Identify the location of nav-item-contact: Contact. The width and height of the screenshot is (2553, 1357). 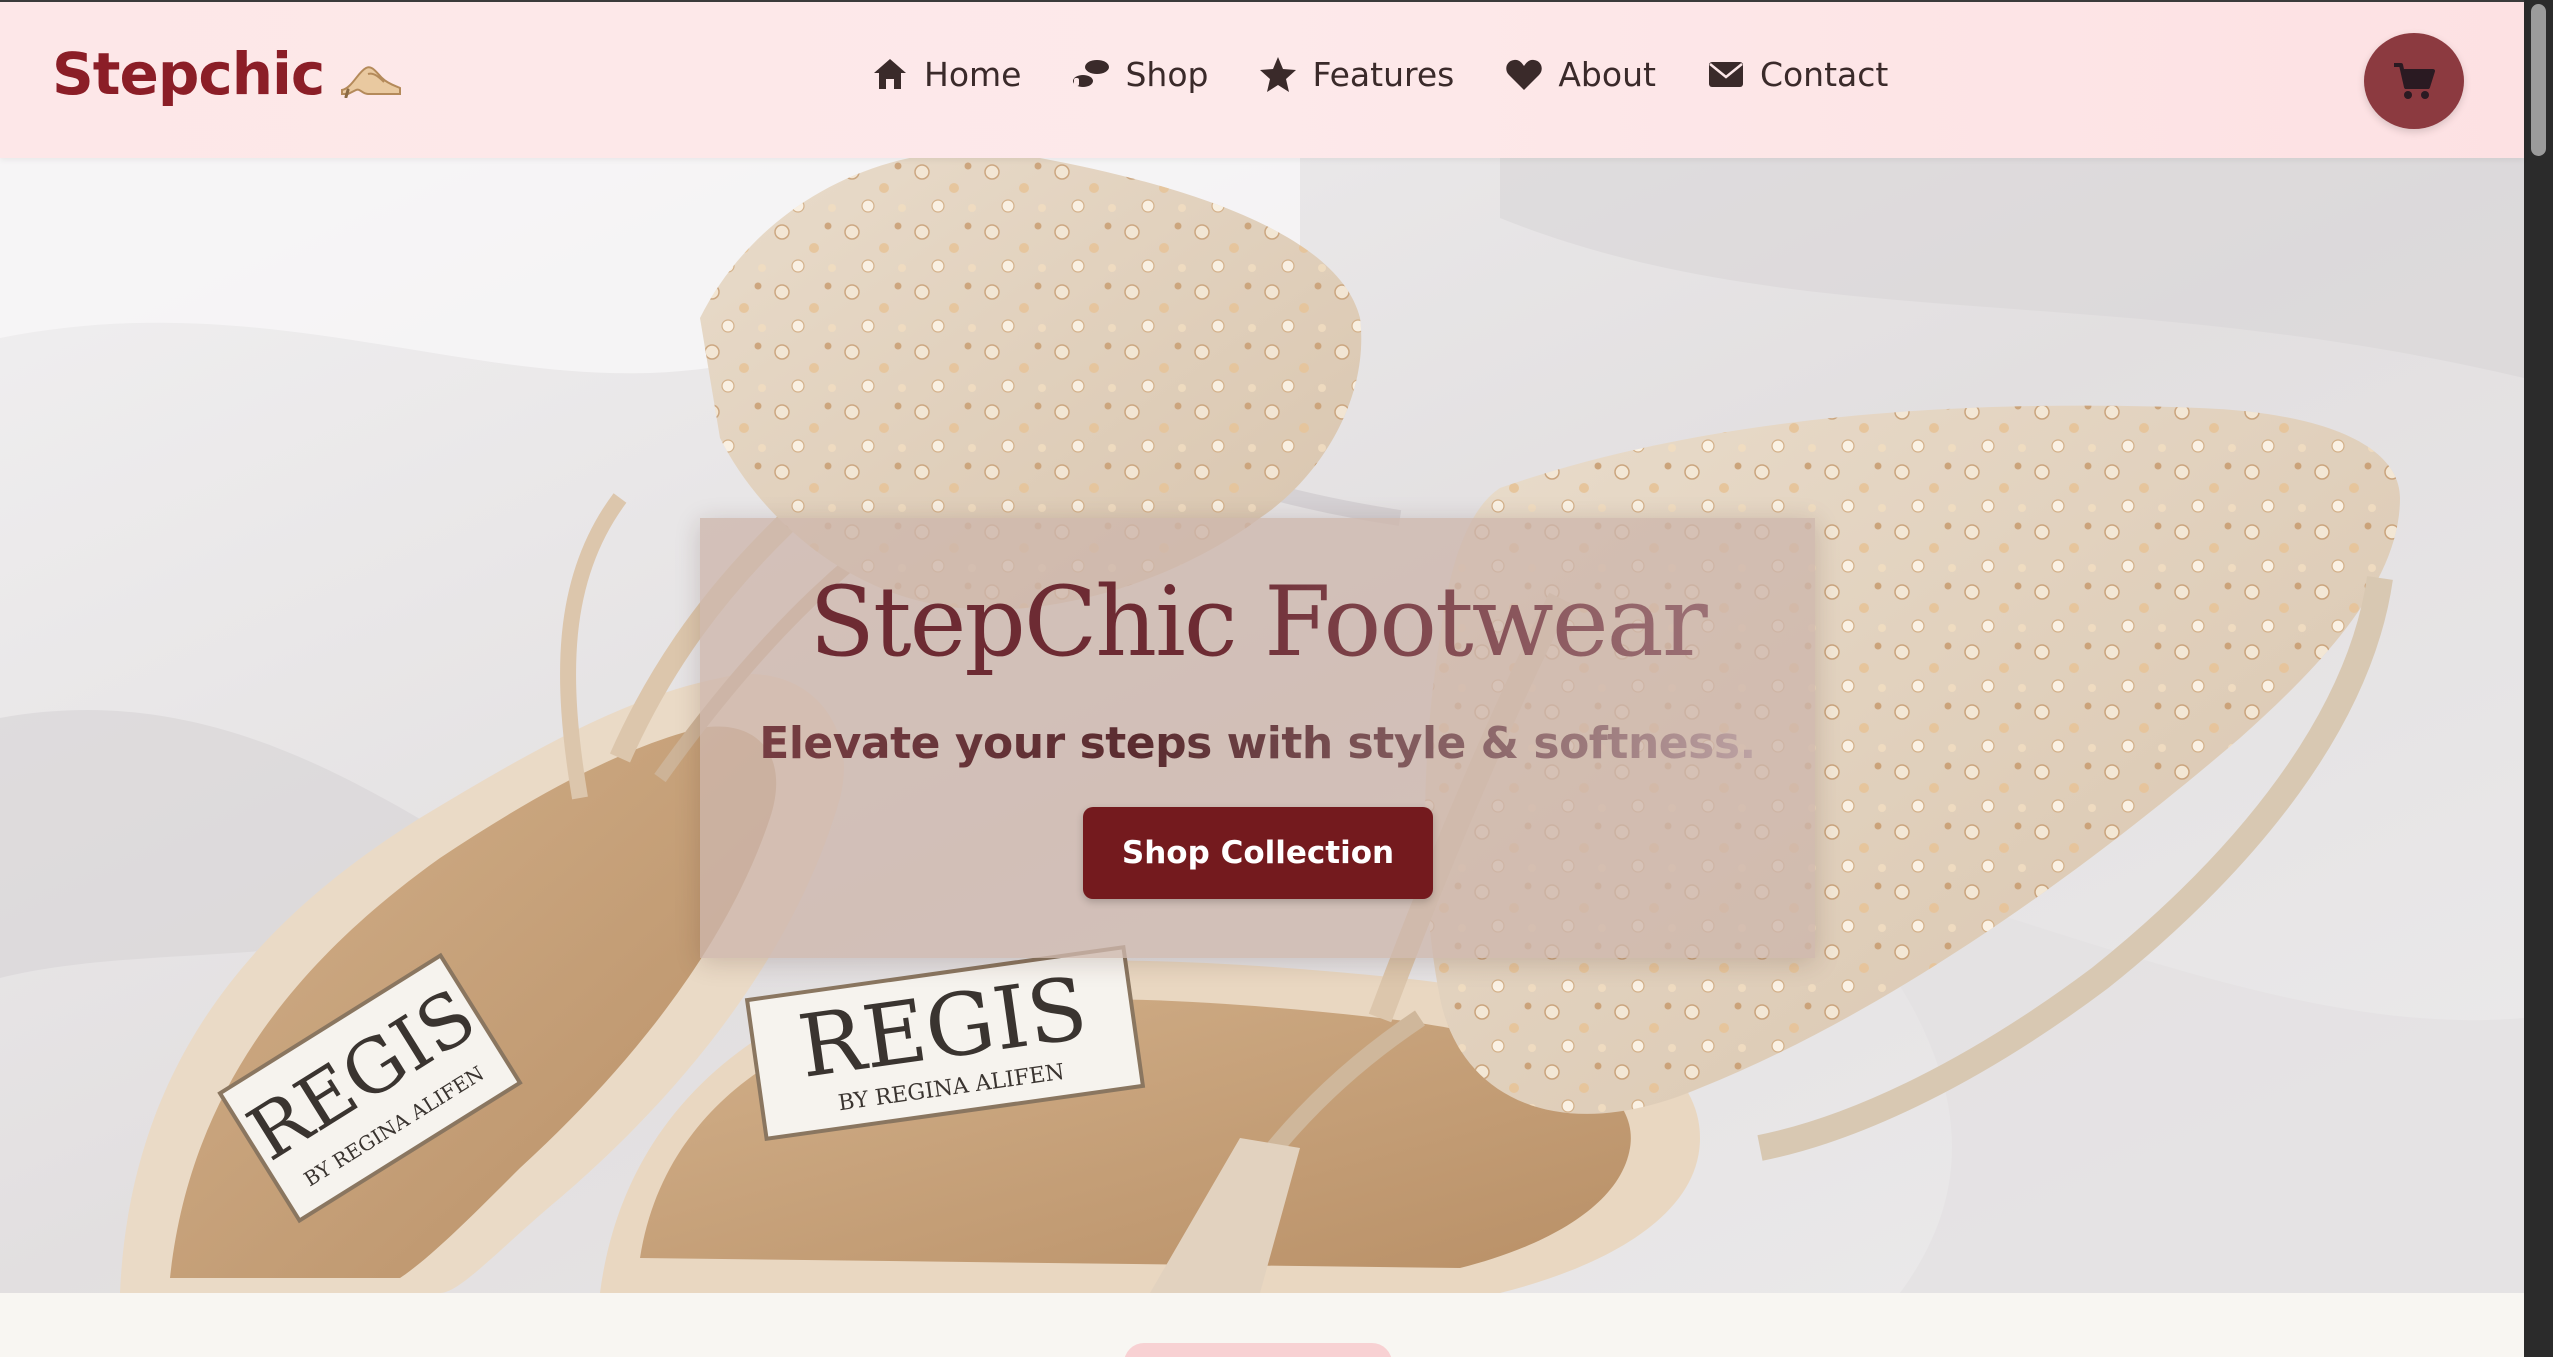
(1797, 74).